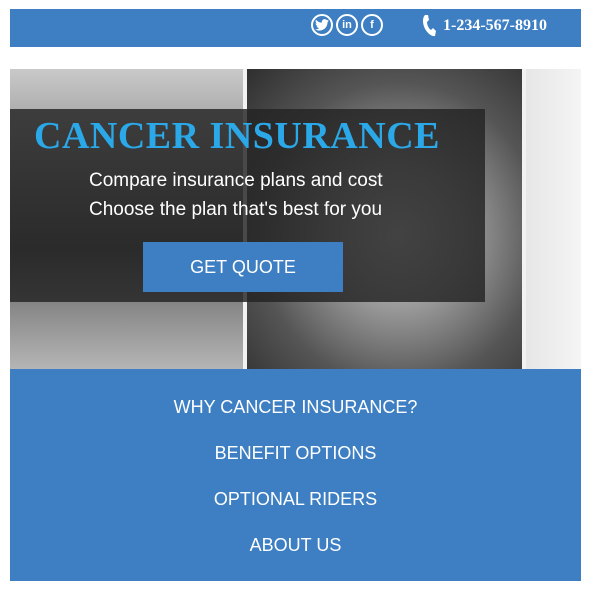 This screenshot has height=599, width=605. I want to click on linkedin-icon: in, so click(347, 25).